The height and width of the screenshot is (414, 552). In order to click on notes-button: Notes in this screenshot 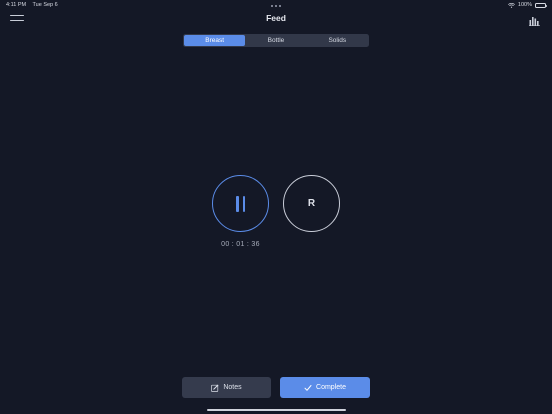, I will do `click(226, 387)`.